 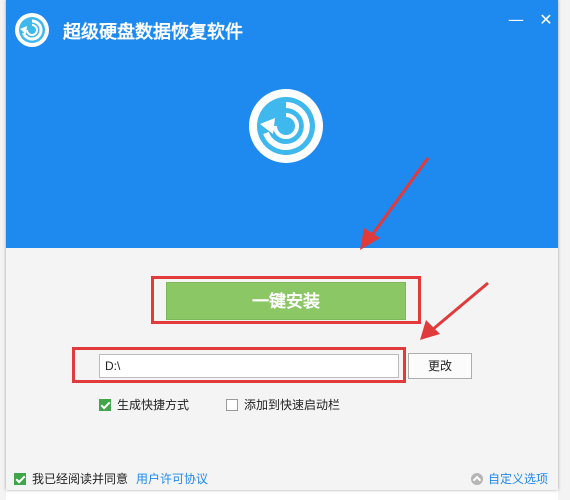 What do you see at coordinates (249, 366) in the screenshot?
I see `install-path-input: D:\` at bounding box center [249, 366].